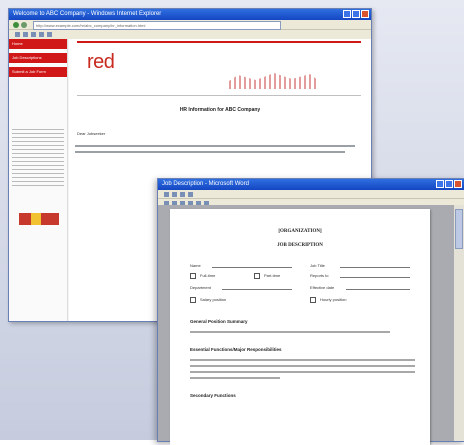 The width and height of the screenshot is (464, 445). I want to click on sidebar-item-home: Home, so click(38, 44).